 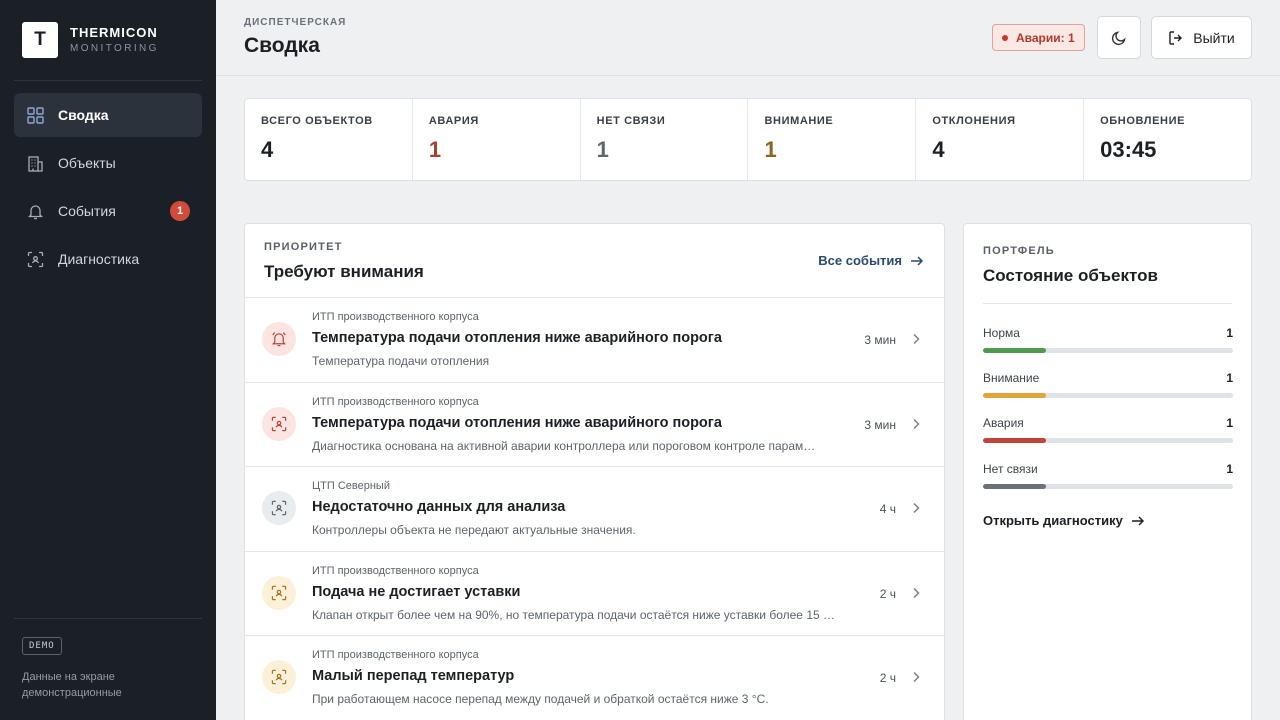 I want to click on panel-divider, so click(x=1107, y=303).